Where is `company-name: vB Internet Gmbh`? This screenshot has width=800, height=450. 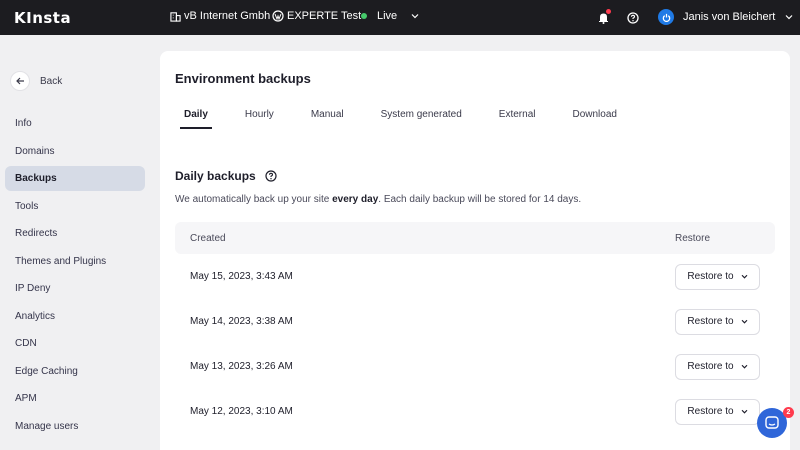 company-name: vB Internet Gmbh is located at coordinates (227, 16).